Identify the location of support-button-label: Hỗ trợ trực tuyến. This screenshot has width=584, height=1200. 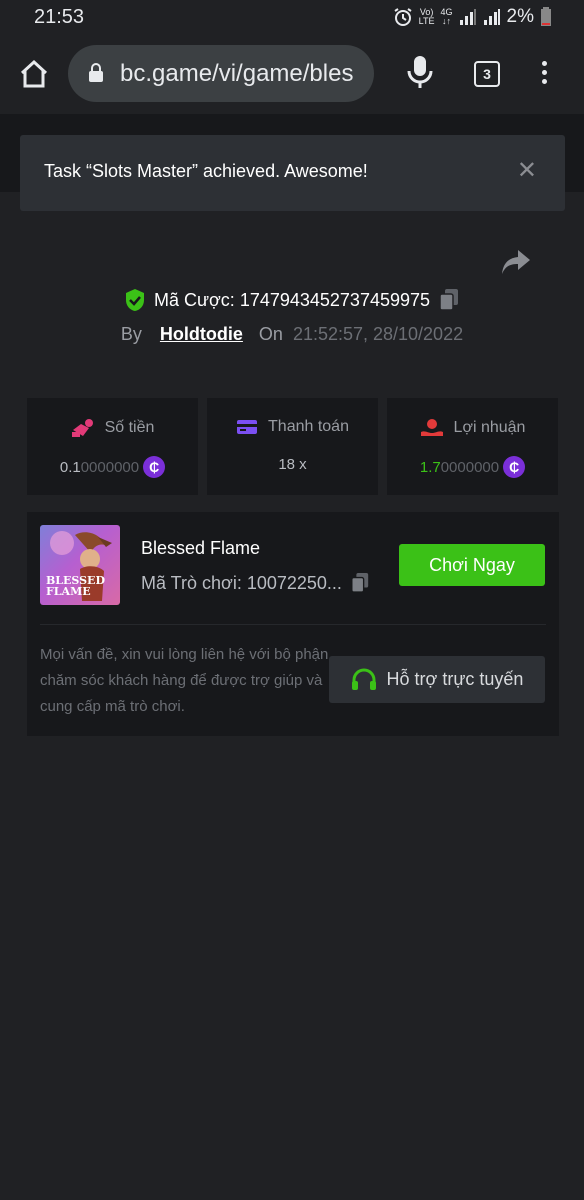
(455, 679).